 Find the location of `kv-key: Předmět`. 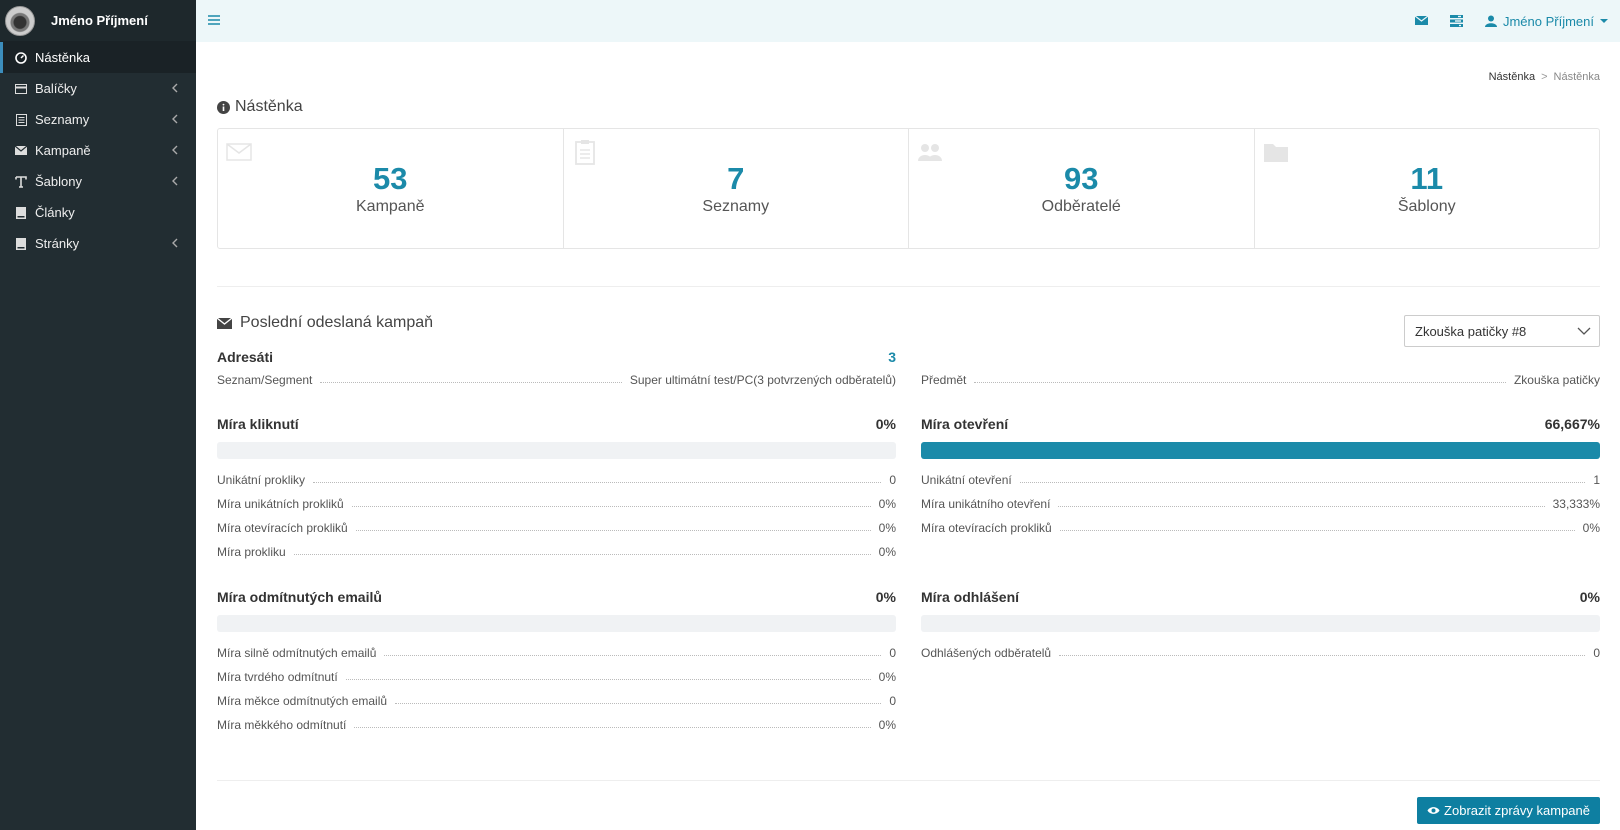

kv-key: Předmět is located at coordinates (944, 380).